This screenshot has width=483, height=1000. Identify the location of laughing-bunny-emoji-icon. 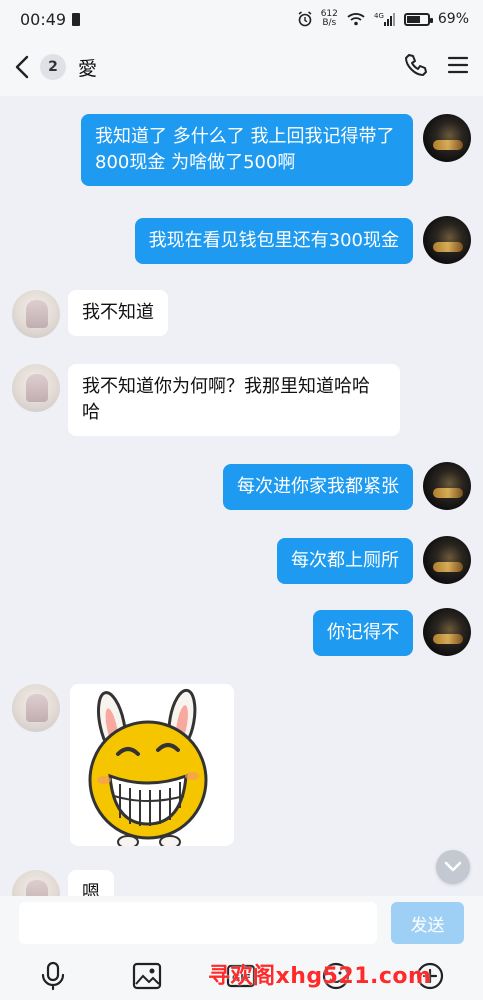
(148, 767).